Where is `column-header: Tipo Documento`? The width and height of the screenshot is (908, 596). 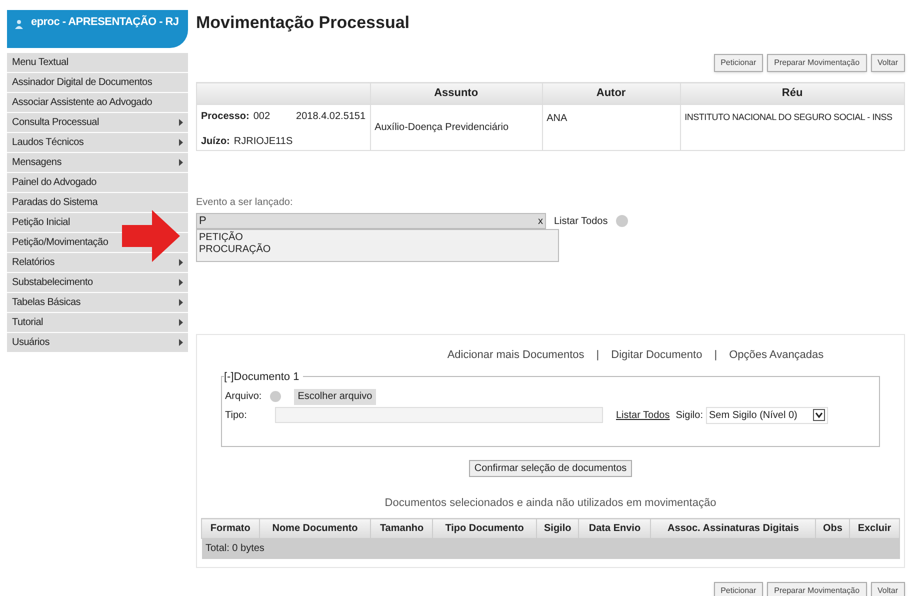
column-header: Tipo Documento is located at coordinates (484, 528).